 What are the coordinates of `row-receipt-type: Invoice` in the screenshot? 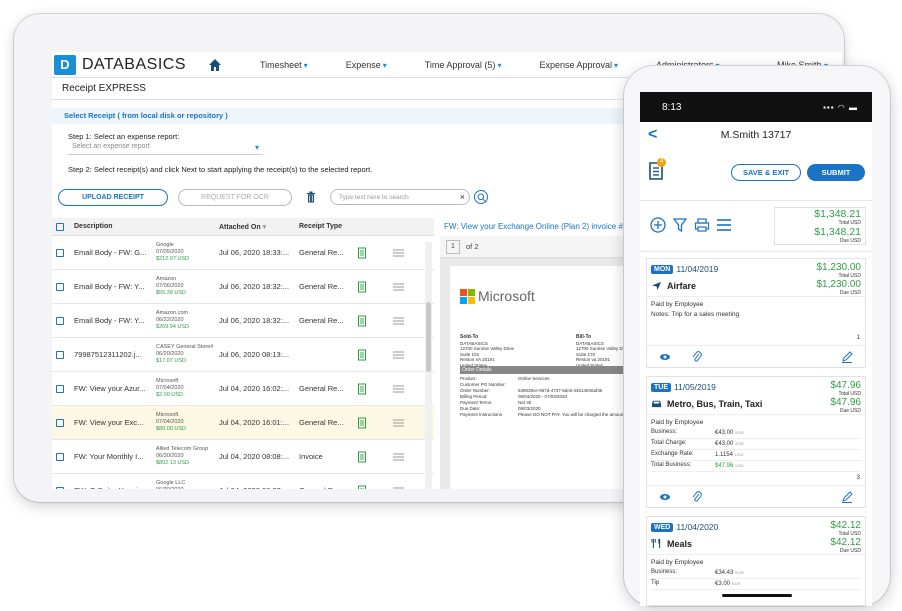 It's located at (311, 456).